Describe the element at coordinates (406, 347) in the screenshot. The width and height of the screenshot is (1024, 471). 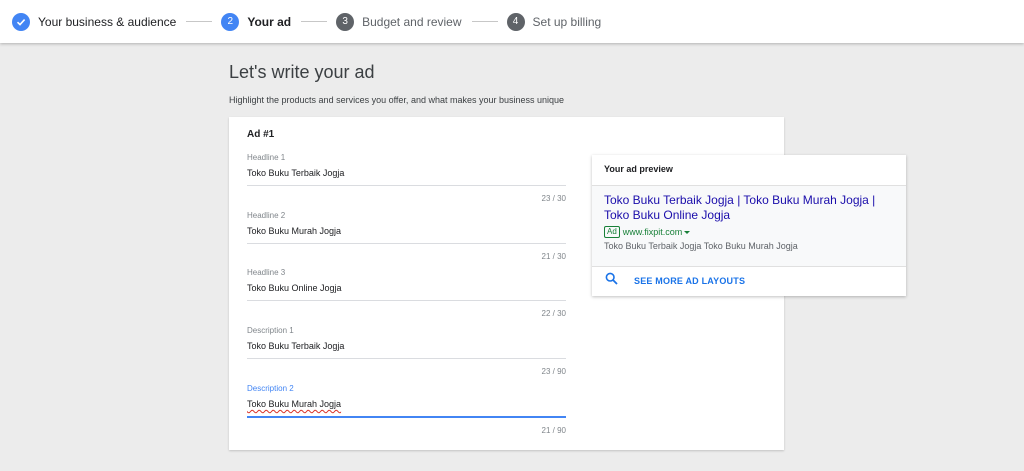
I see `description-1-input: Toko Buku Terbaik Jogja` at that location.